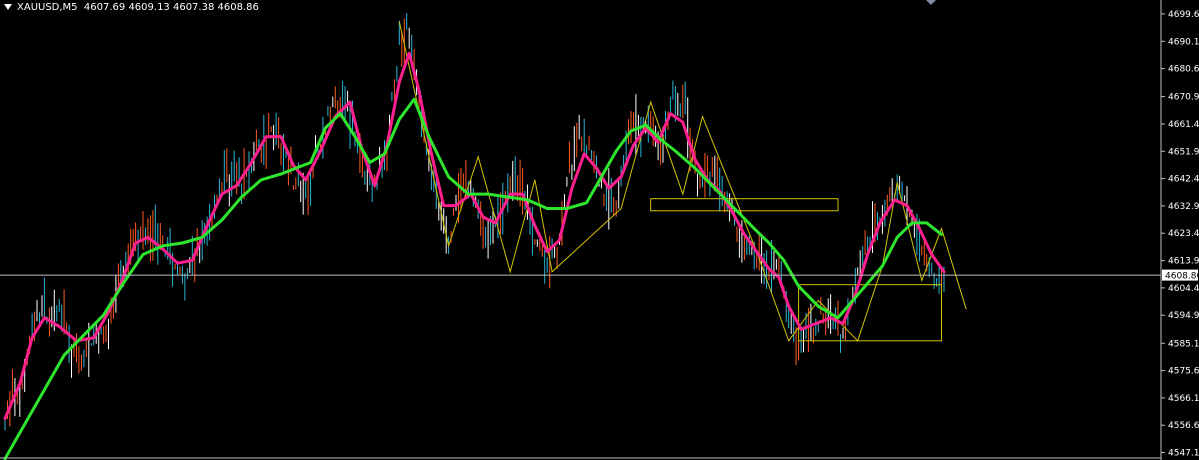  What do you see at coordinates (1183, 399) in the screenshot?
I see `price-tick-label: 4566.15` at bounding box center [1183, 399].